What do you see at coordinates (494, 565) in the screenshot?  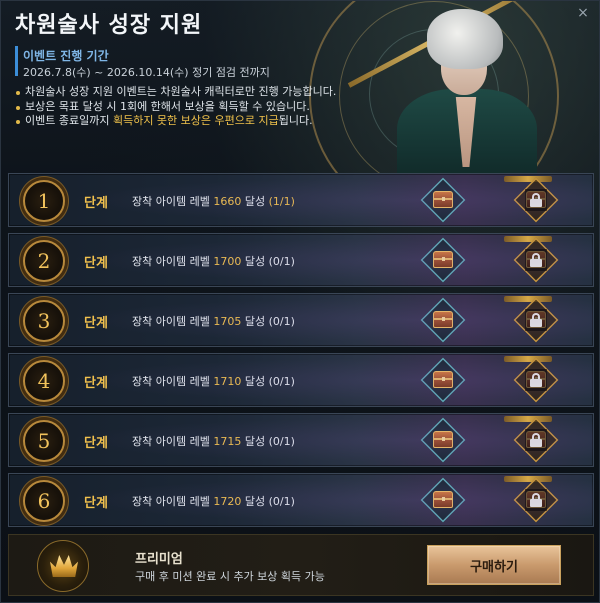 I see `buy-button: 구매하기` at bounding box center [494, 565].